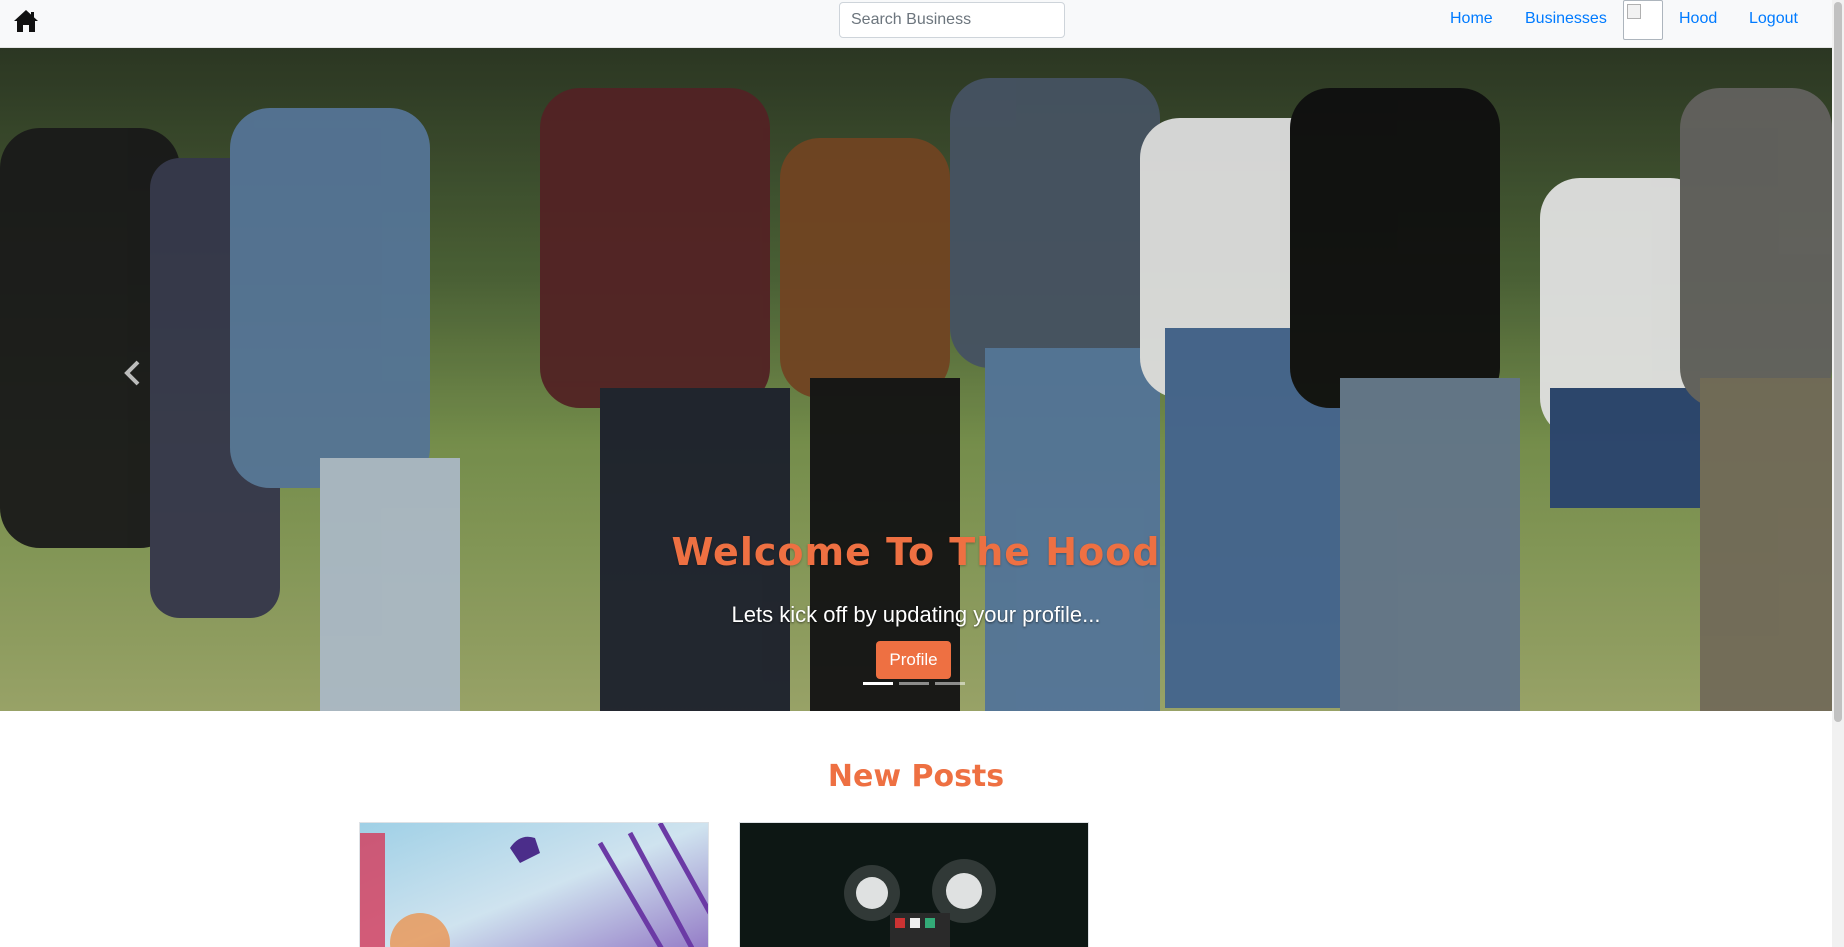  I want to click on nav-link-hood: Hood, so click(1698, 19).